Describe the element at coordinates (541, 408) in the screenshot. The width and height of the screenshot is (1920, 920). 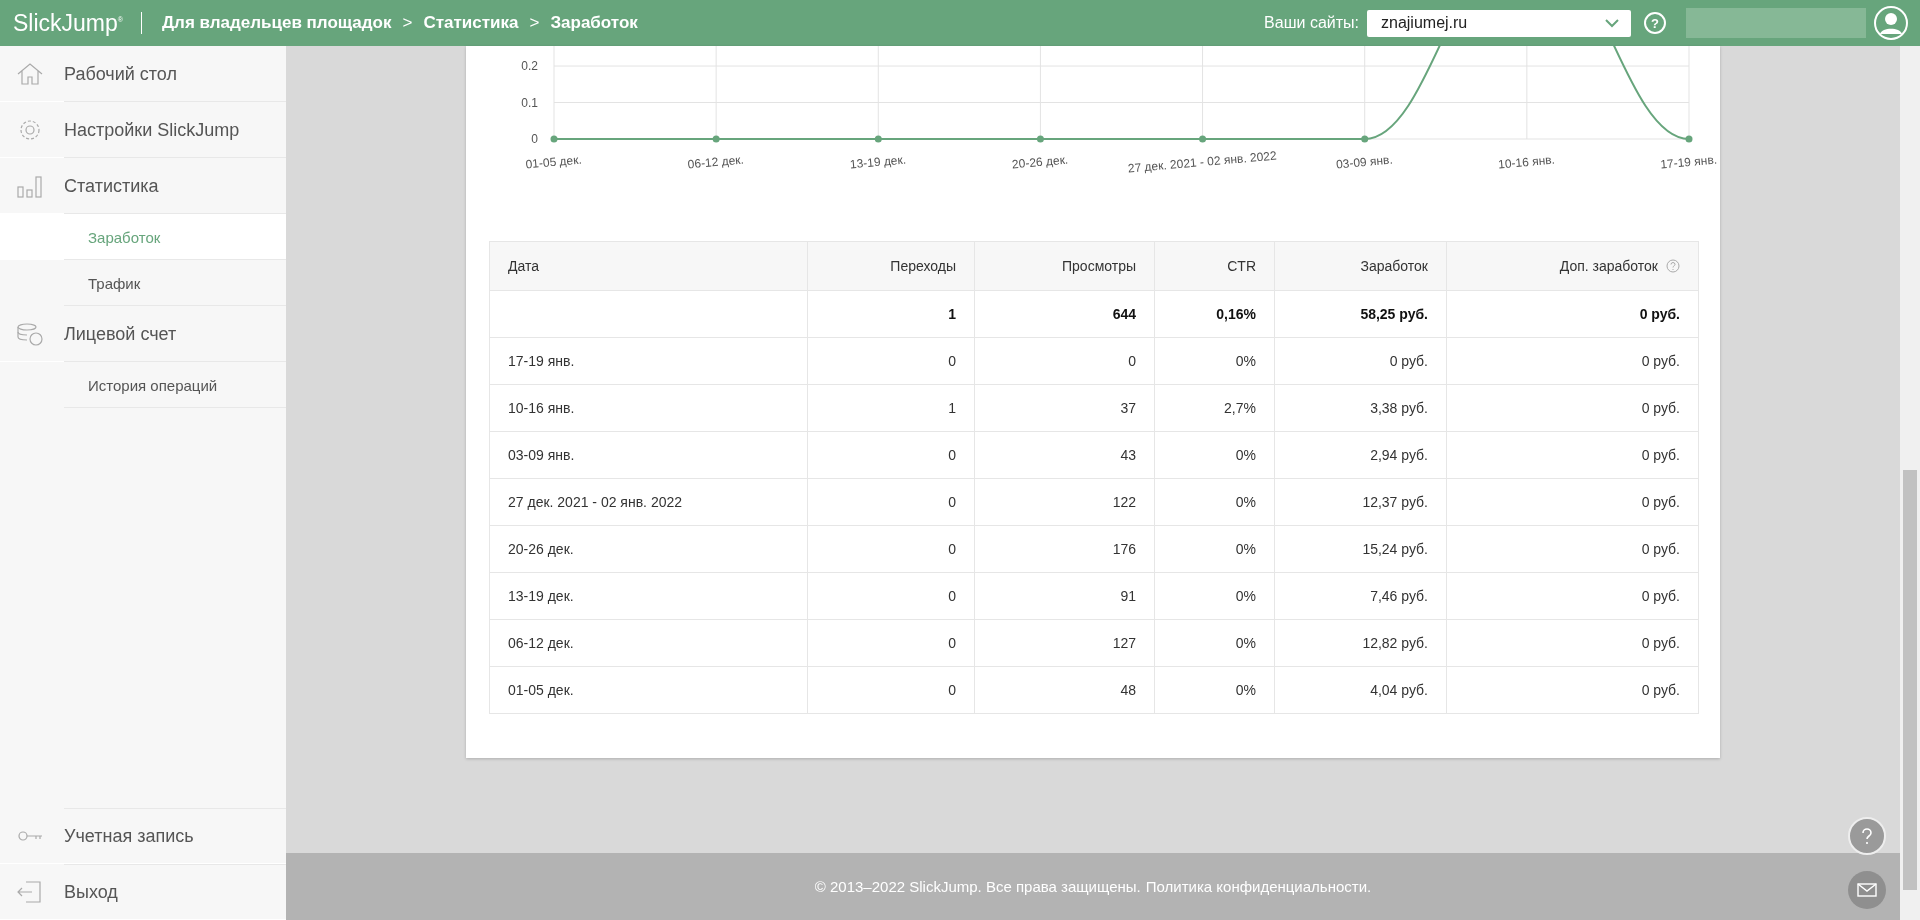
I see `table-cell: 10-16 янв.` at that location.